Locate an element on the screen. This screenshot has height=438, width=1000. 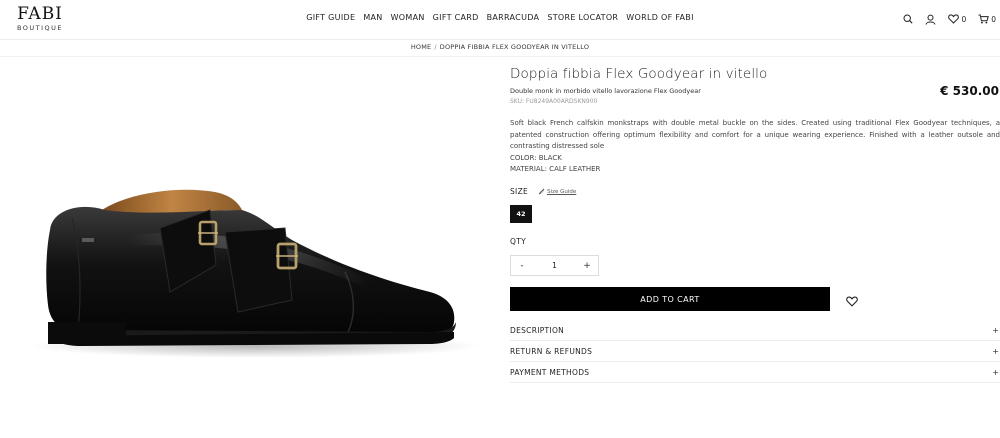
cart-icon is located at coordinates (984, 19).